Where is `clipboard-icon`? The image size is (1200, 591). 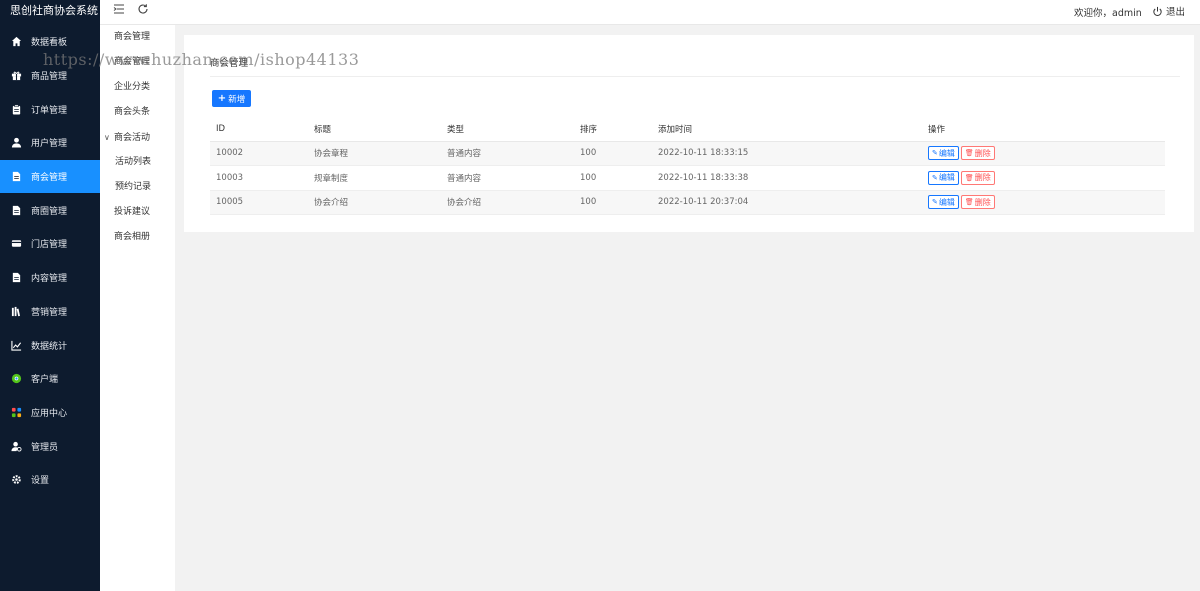
clipboard-icon is located at coordinates (16, 109).